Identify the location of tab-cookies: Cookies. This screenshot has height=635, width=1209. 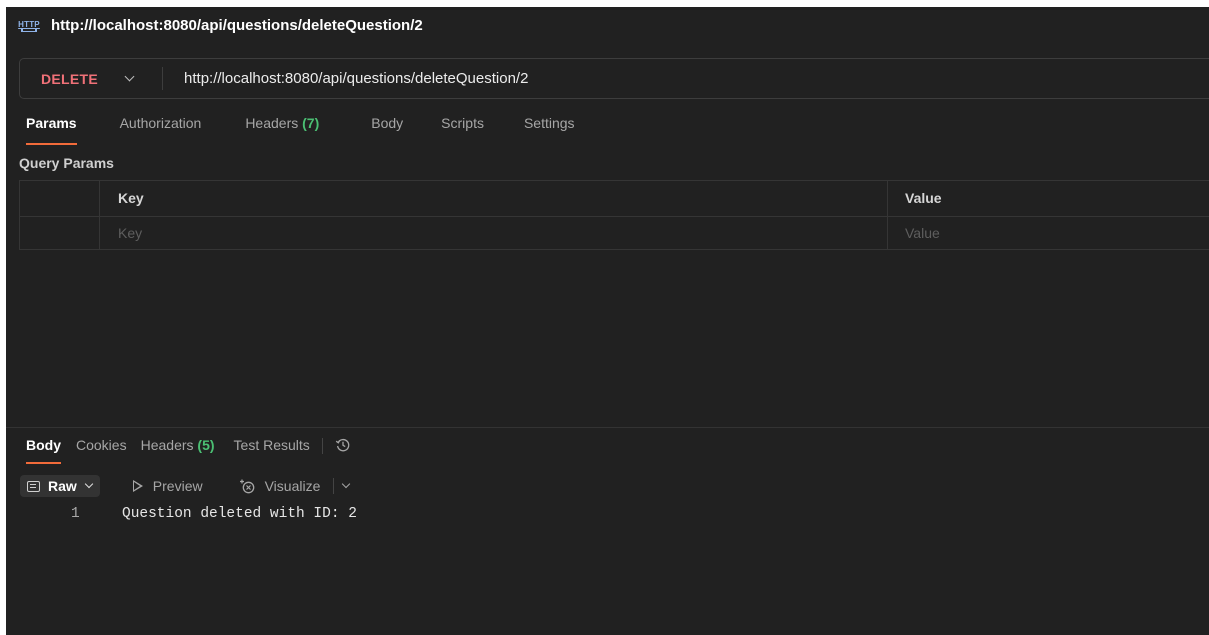
(101, 445).